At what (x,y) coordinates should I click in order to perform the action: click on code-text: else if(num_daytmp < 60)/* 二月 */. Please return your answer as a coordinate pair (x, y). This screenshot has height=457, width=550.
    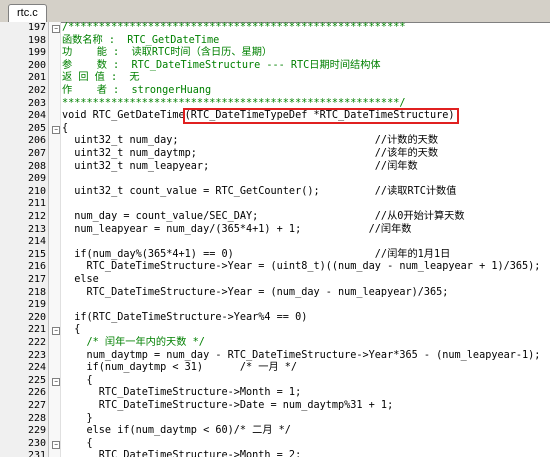
    Looking at the image, I should click on (176, 431).